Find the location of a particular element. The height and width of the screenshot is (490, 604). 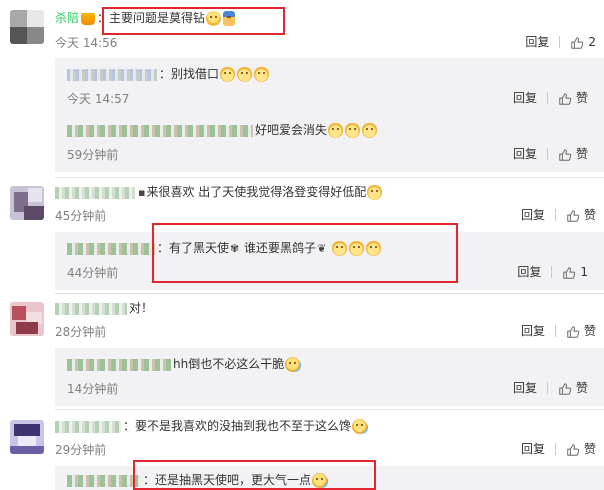

reply-text-line: hh倒也不必这么干脆 is located at coordinates (184, 364).